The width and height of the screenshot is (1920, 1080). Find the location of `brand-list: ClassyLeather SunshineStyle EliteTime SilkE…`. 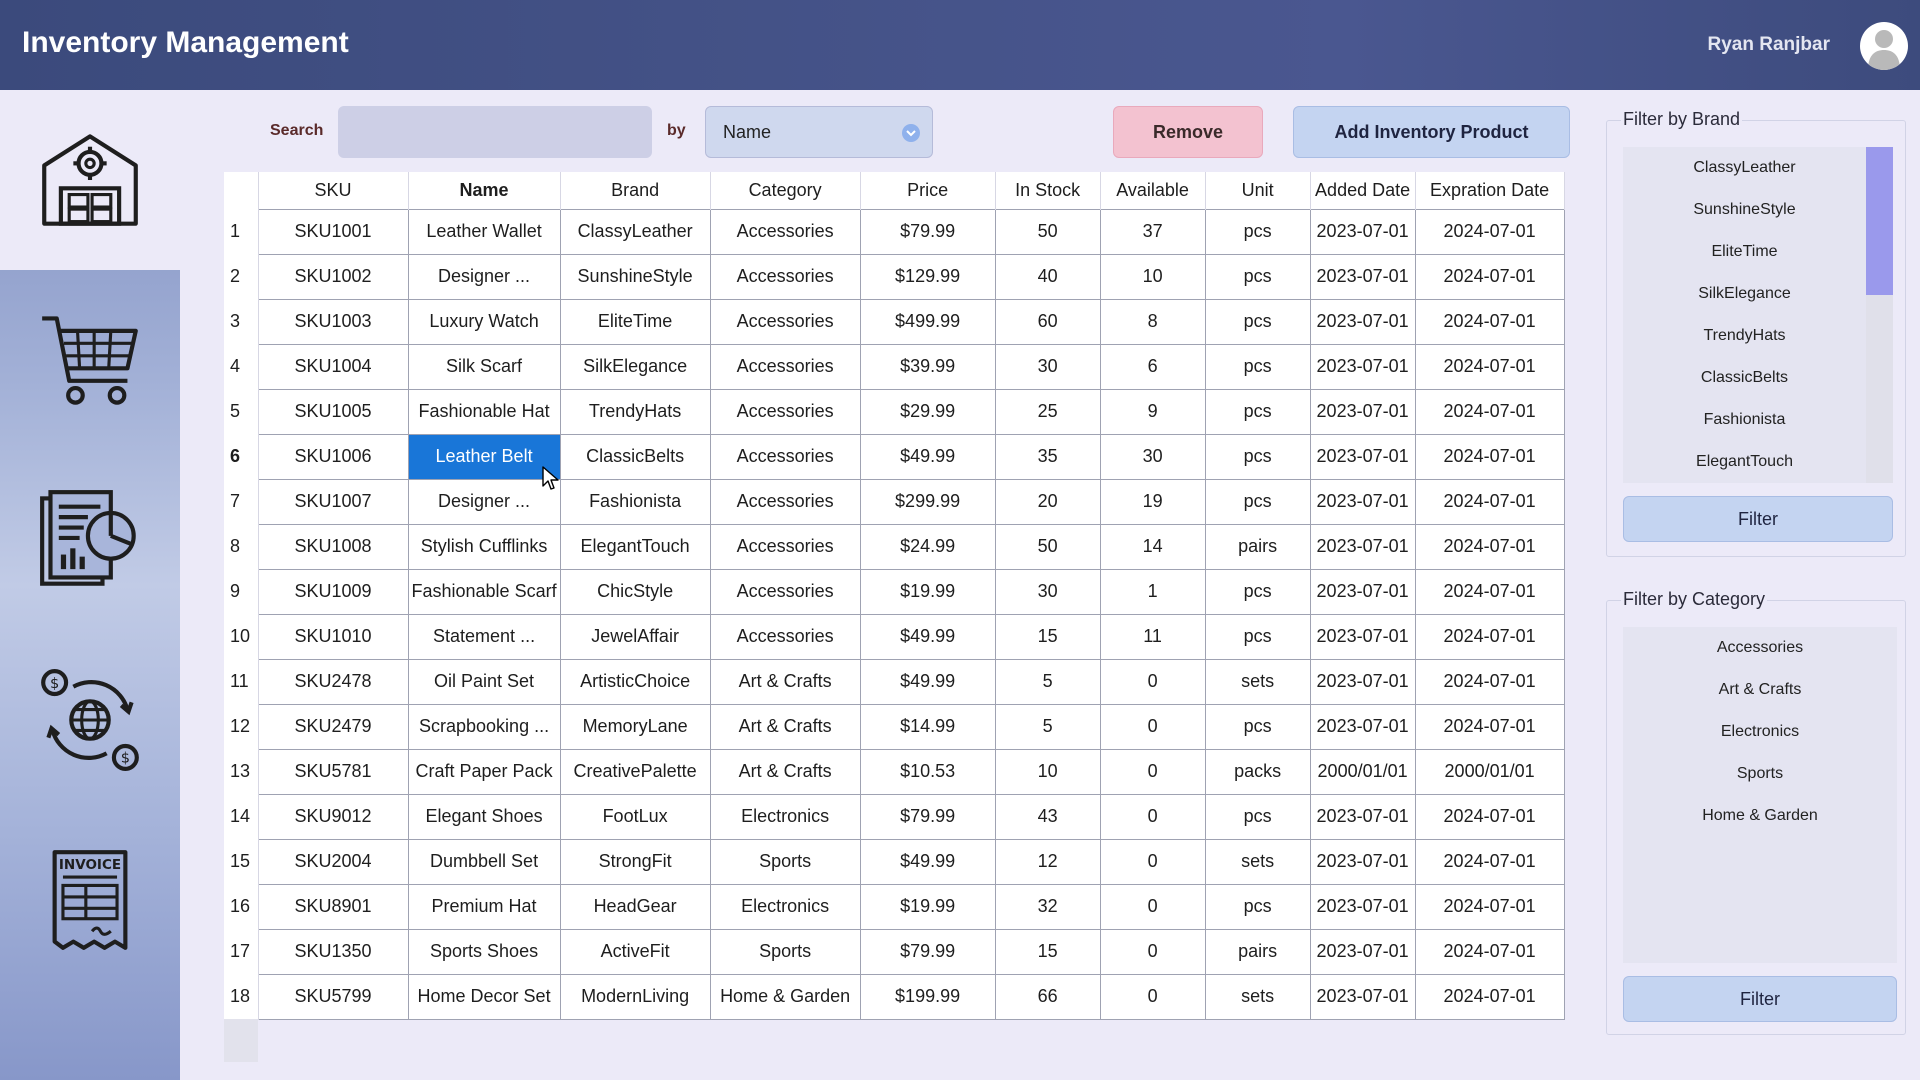

brand-list: ClassyLeather SunshineStyle EliteTime SilkE… is located at coordinates (1758, 315).